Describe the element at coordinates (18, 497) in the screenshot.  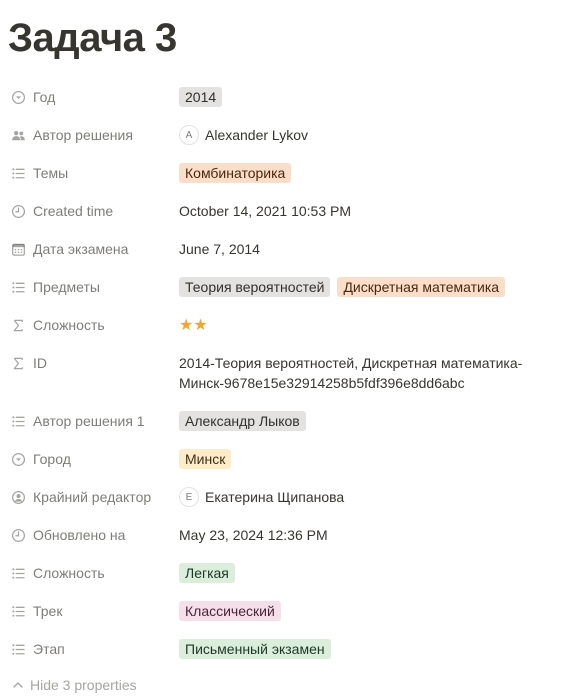
I see `person-circle-icon` at that location.